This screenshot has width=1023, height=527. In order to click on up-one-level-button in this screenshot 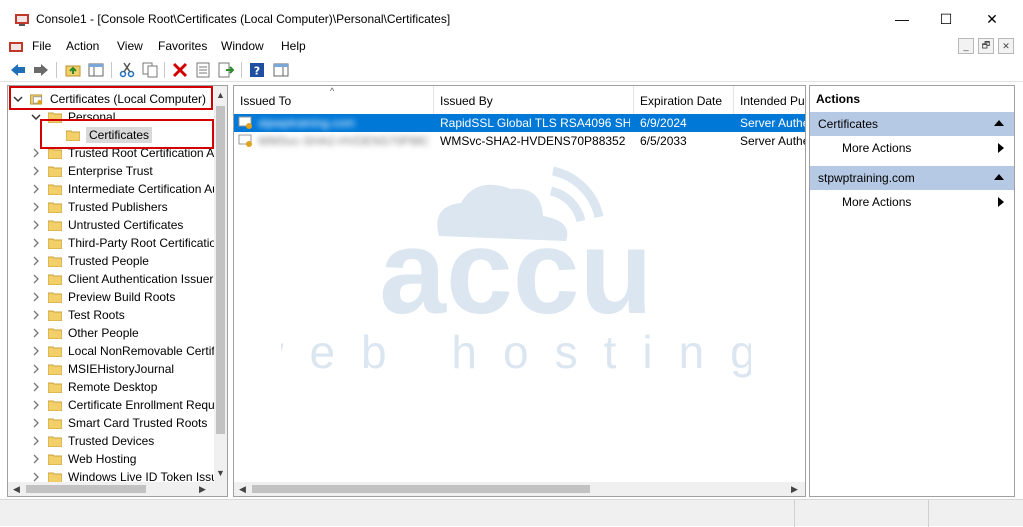, I will do `click(73, 70)`.